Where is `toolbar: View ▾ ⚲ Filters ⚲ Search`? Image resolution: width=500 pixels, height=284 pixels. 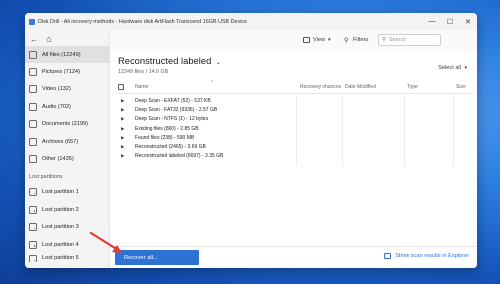 toolbar: View ▾ ⚲ Filters ⚲ Search is located at coordinates (293, 40).